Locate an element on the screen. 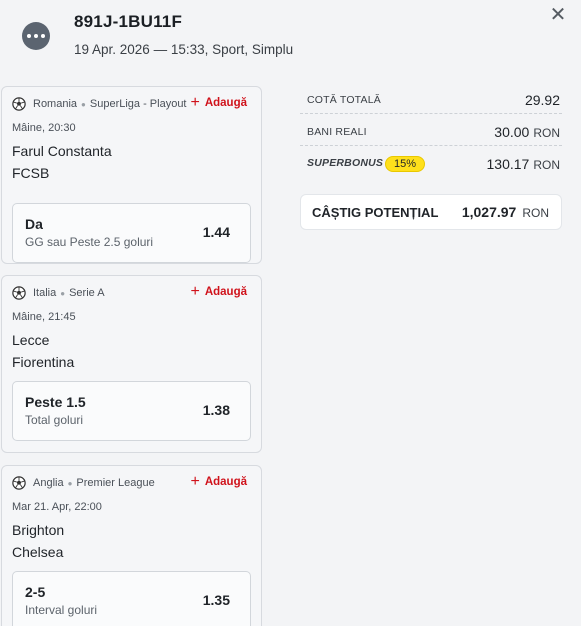  country-label: Anglia is located at coordinates (48, 483).